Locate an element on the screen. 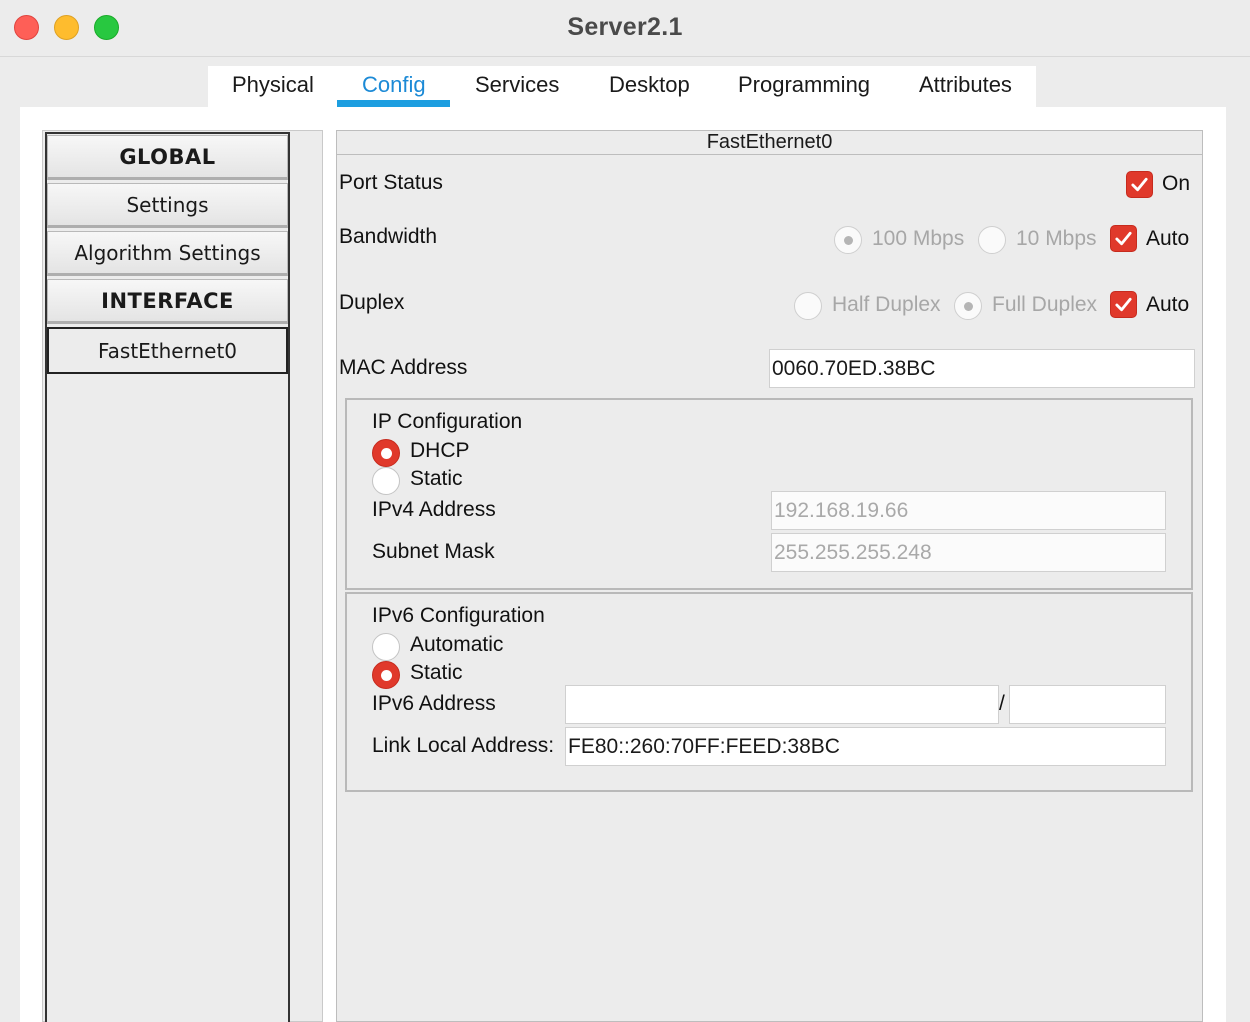 Image resolution: width=1250 pixels, height=1022 pixels. sidebar-item-settings: Settings is located at coordinates (167, 205).